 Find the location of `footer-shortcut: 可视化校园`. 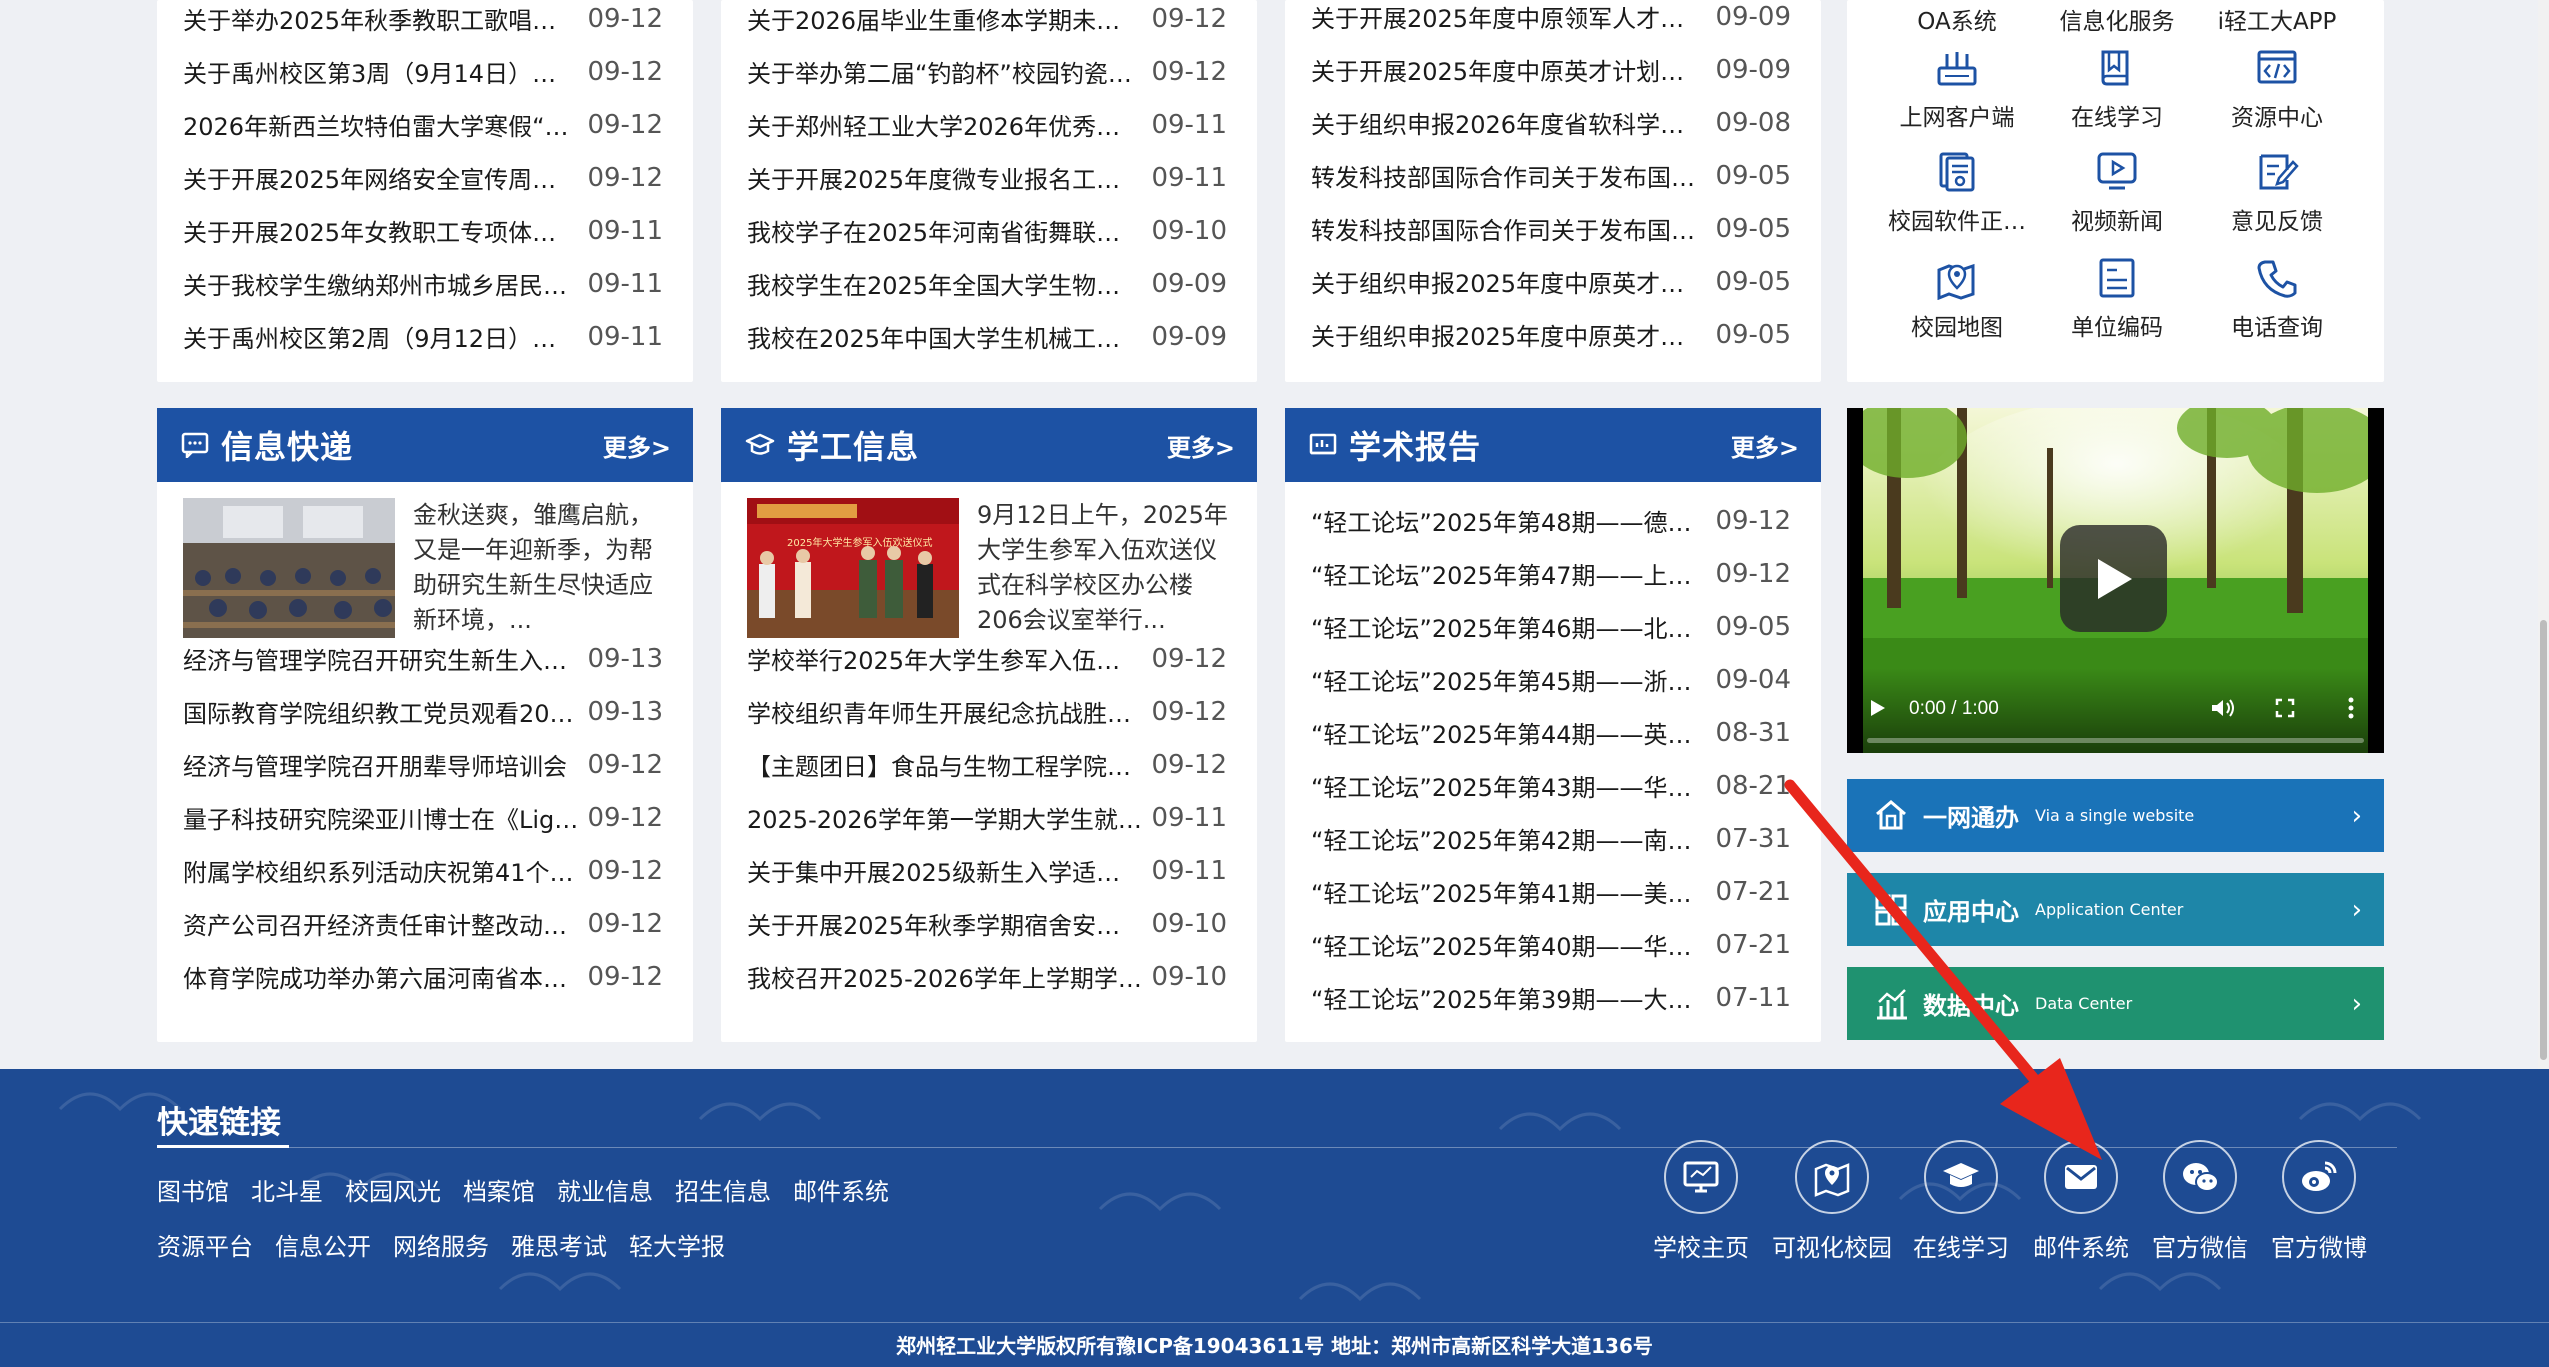

footer-shortcut: 可视化校园 is located at coordinates (1832, 1201).